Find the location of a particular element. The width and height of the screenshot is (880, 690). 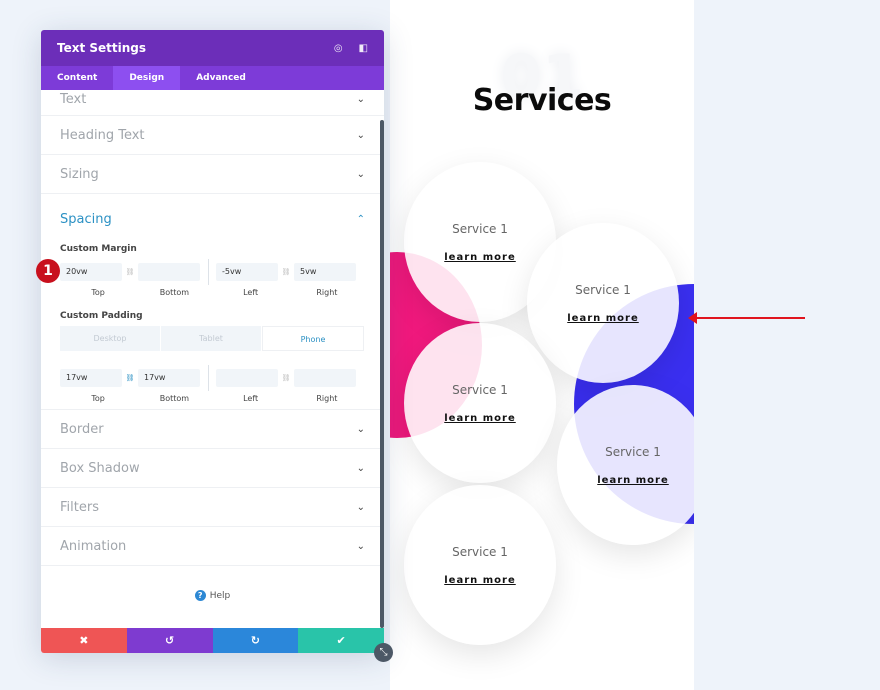

panel-footer: ✖ ↺ ↻ ✔ is located at coordinates (212, 640).